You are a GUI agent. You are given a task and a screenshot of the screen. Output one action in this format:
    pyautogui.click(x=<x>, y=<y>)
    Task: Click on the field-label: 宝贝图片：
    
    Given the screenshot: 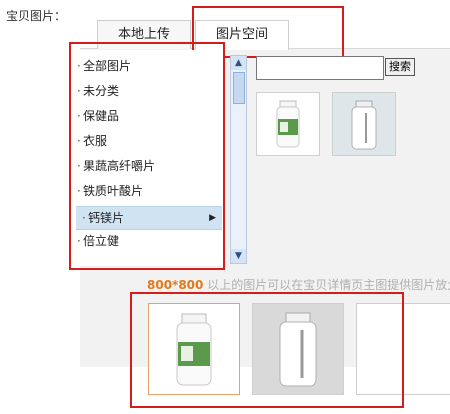 What is the action you would take?
    pyautogui.click(x=36, y=16)
    